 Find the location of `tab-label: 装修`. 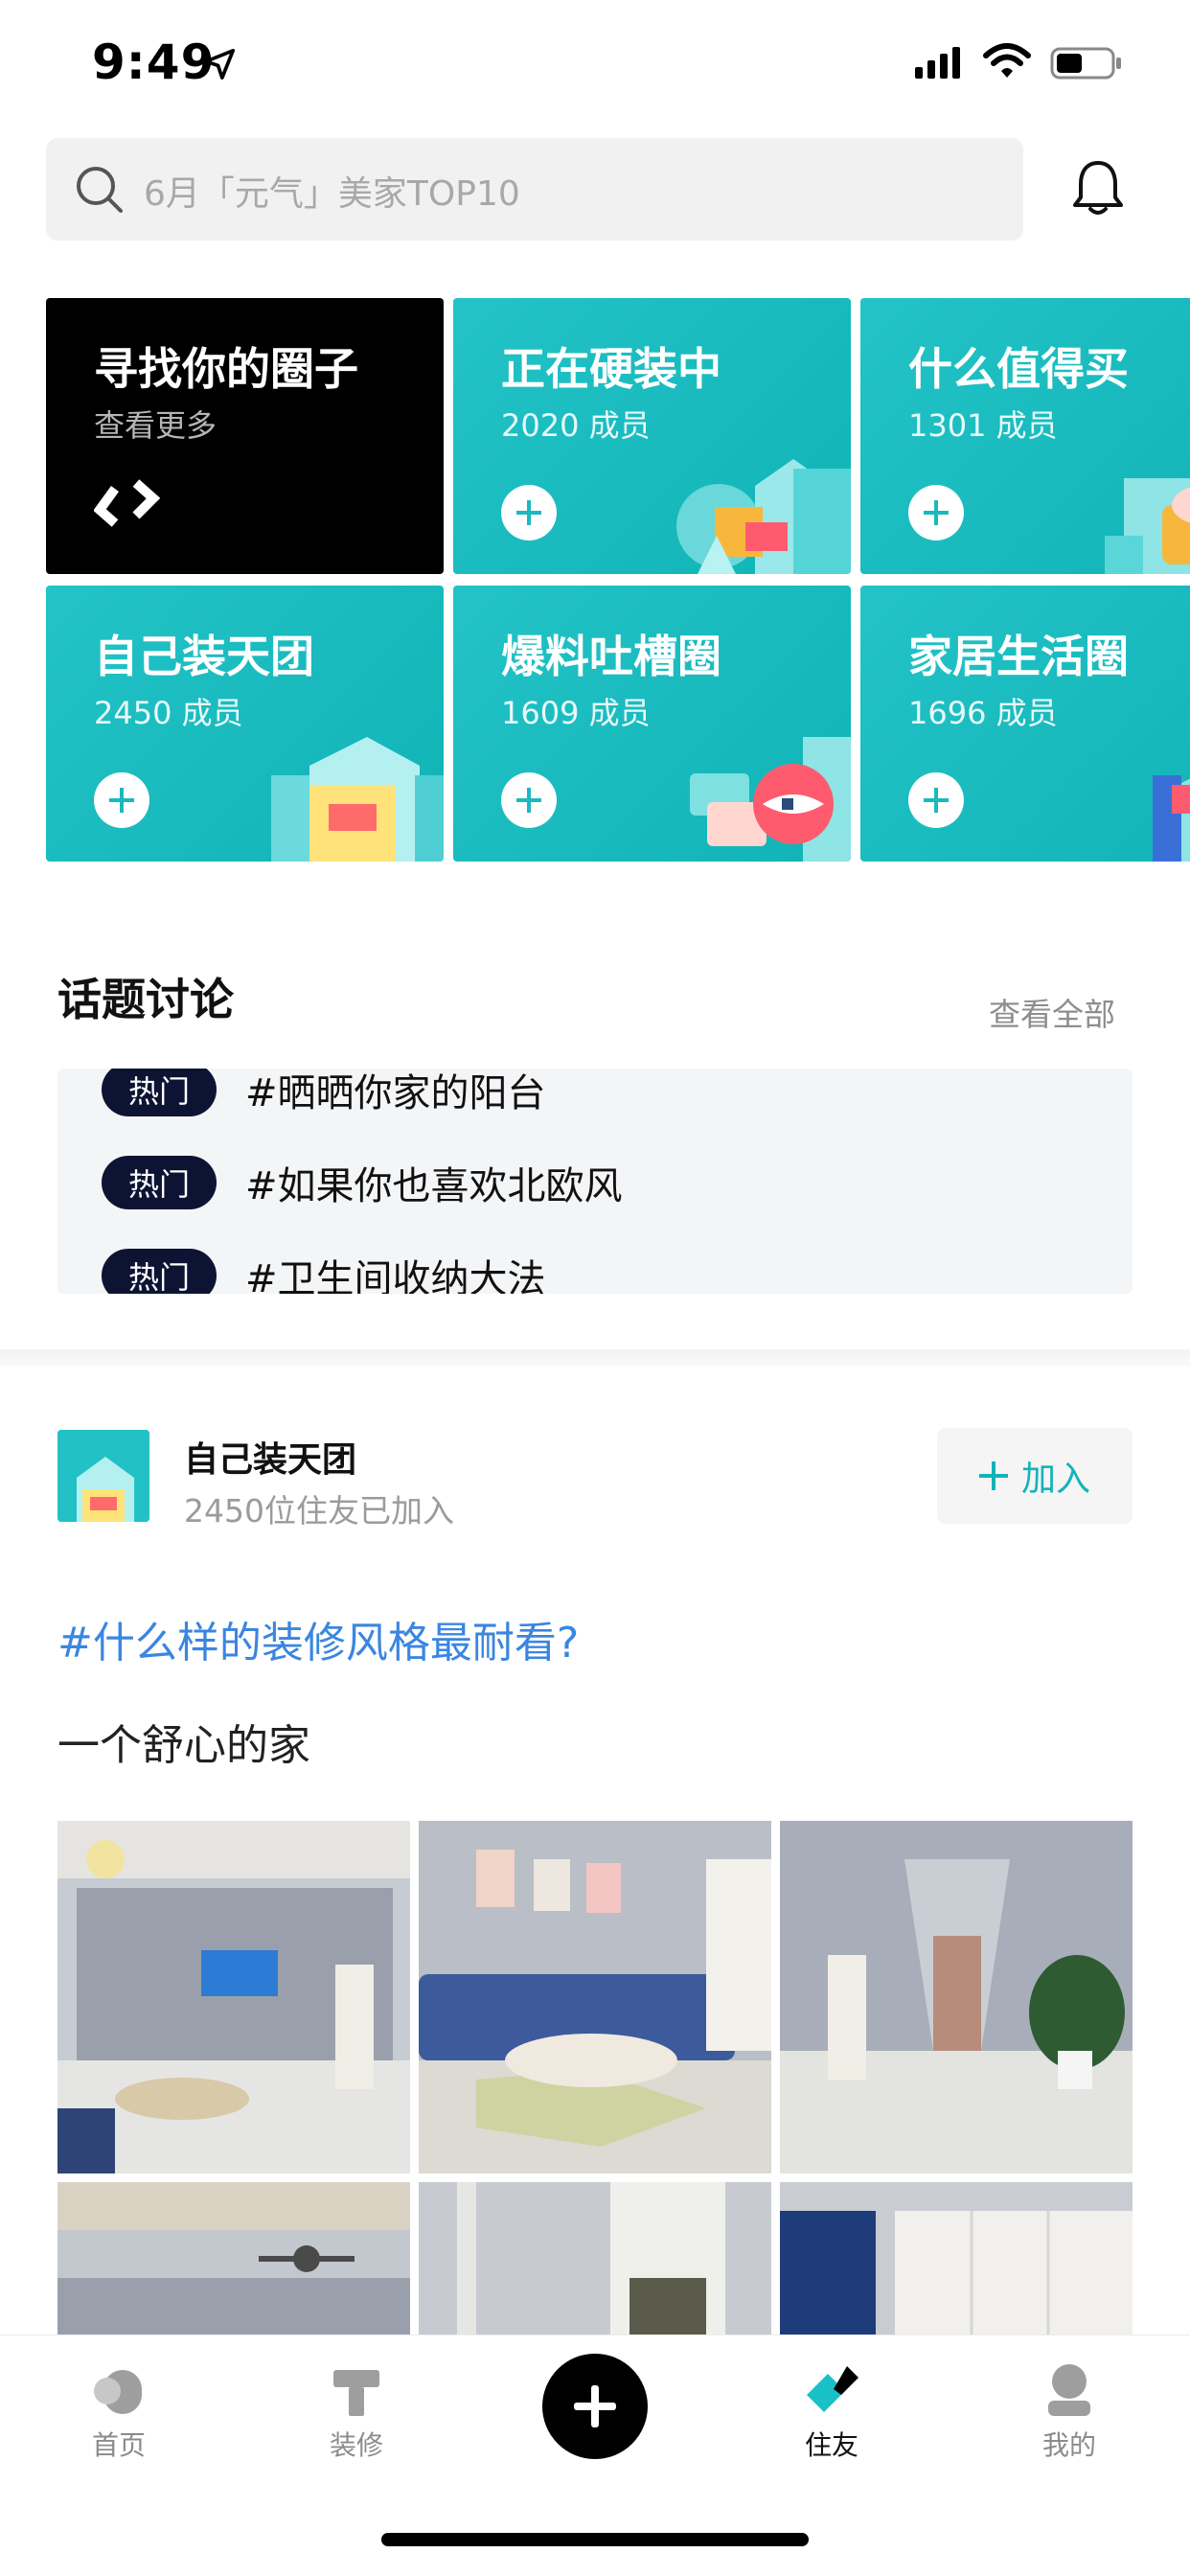

tab-label: 装修 is located at coordinates (356, 2445).